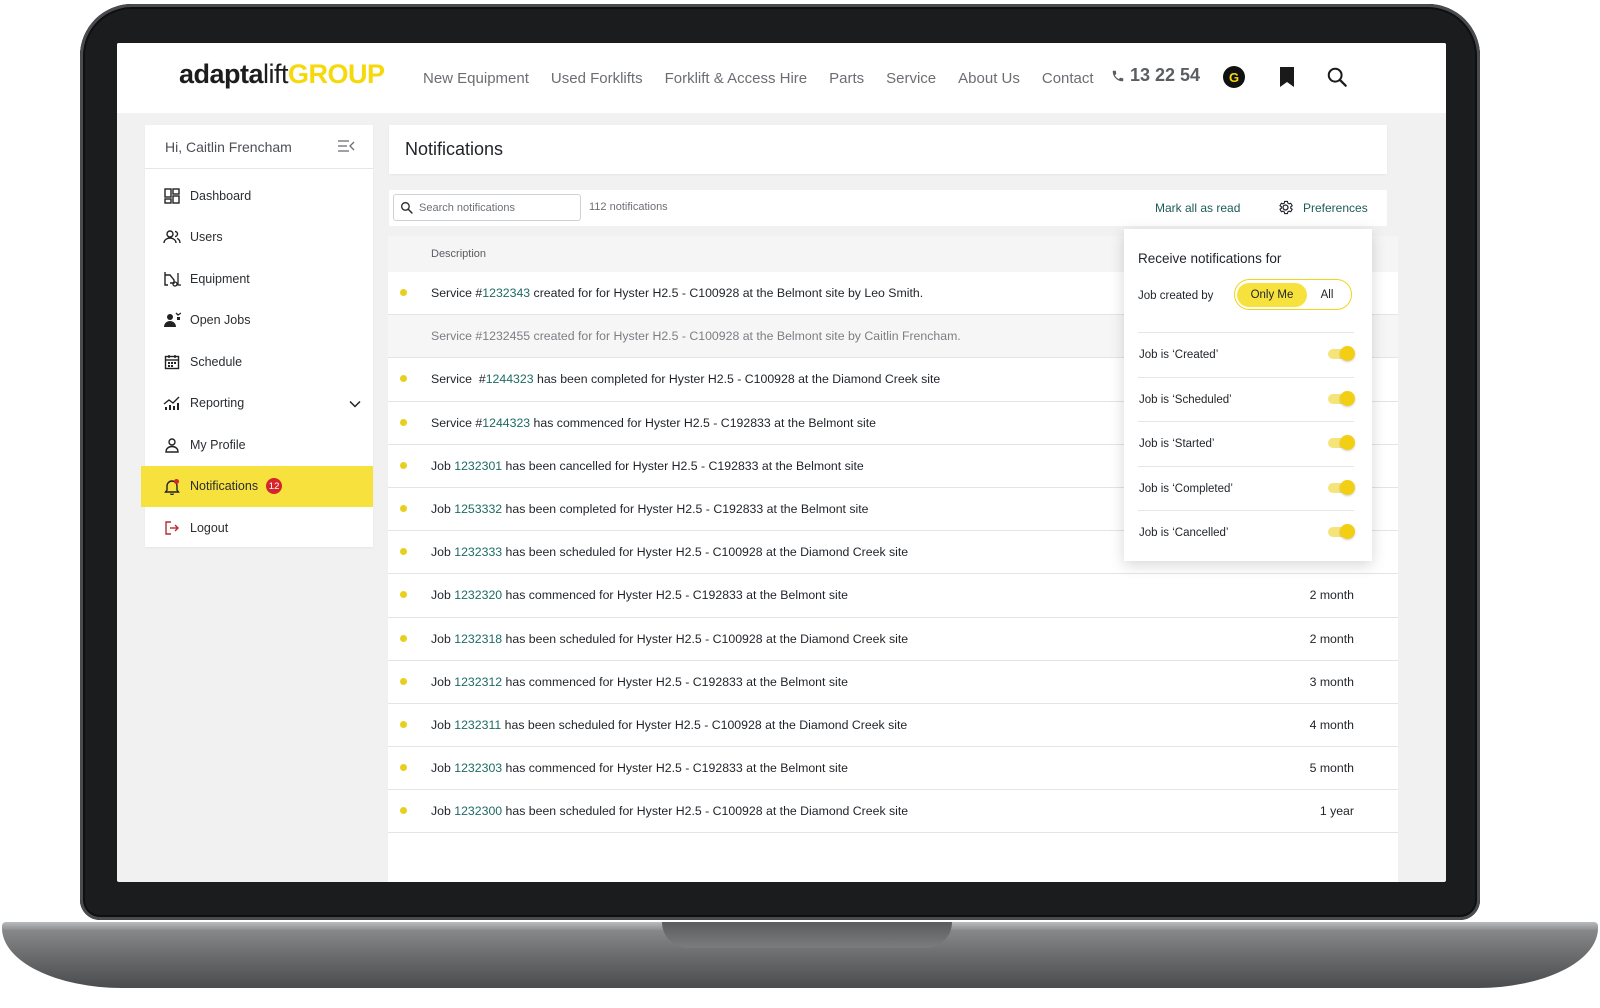 This screenshot has width=1600, height=1008. I want to click on phone-number: 13 22 54, so click(1165, 75).